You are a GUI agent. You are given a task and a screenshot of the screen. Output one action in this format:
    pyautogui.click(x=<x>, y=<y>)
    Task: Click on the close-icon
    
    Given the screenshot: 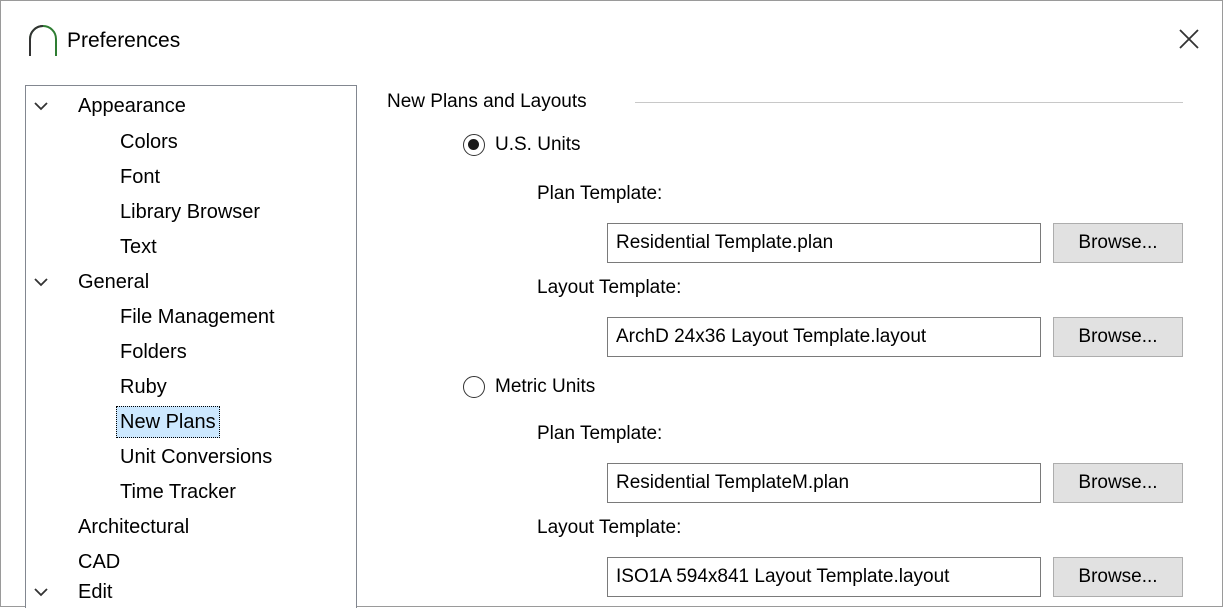 What is the action you would take?
    pyautogui.click(x=1189, y=39)
    